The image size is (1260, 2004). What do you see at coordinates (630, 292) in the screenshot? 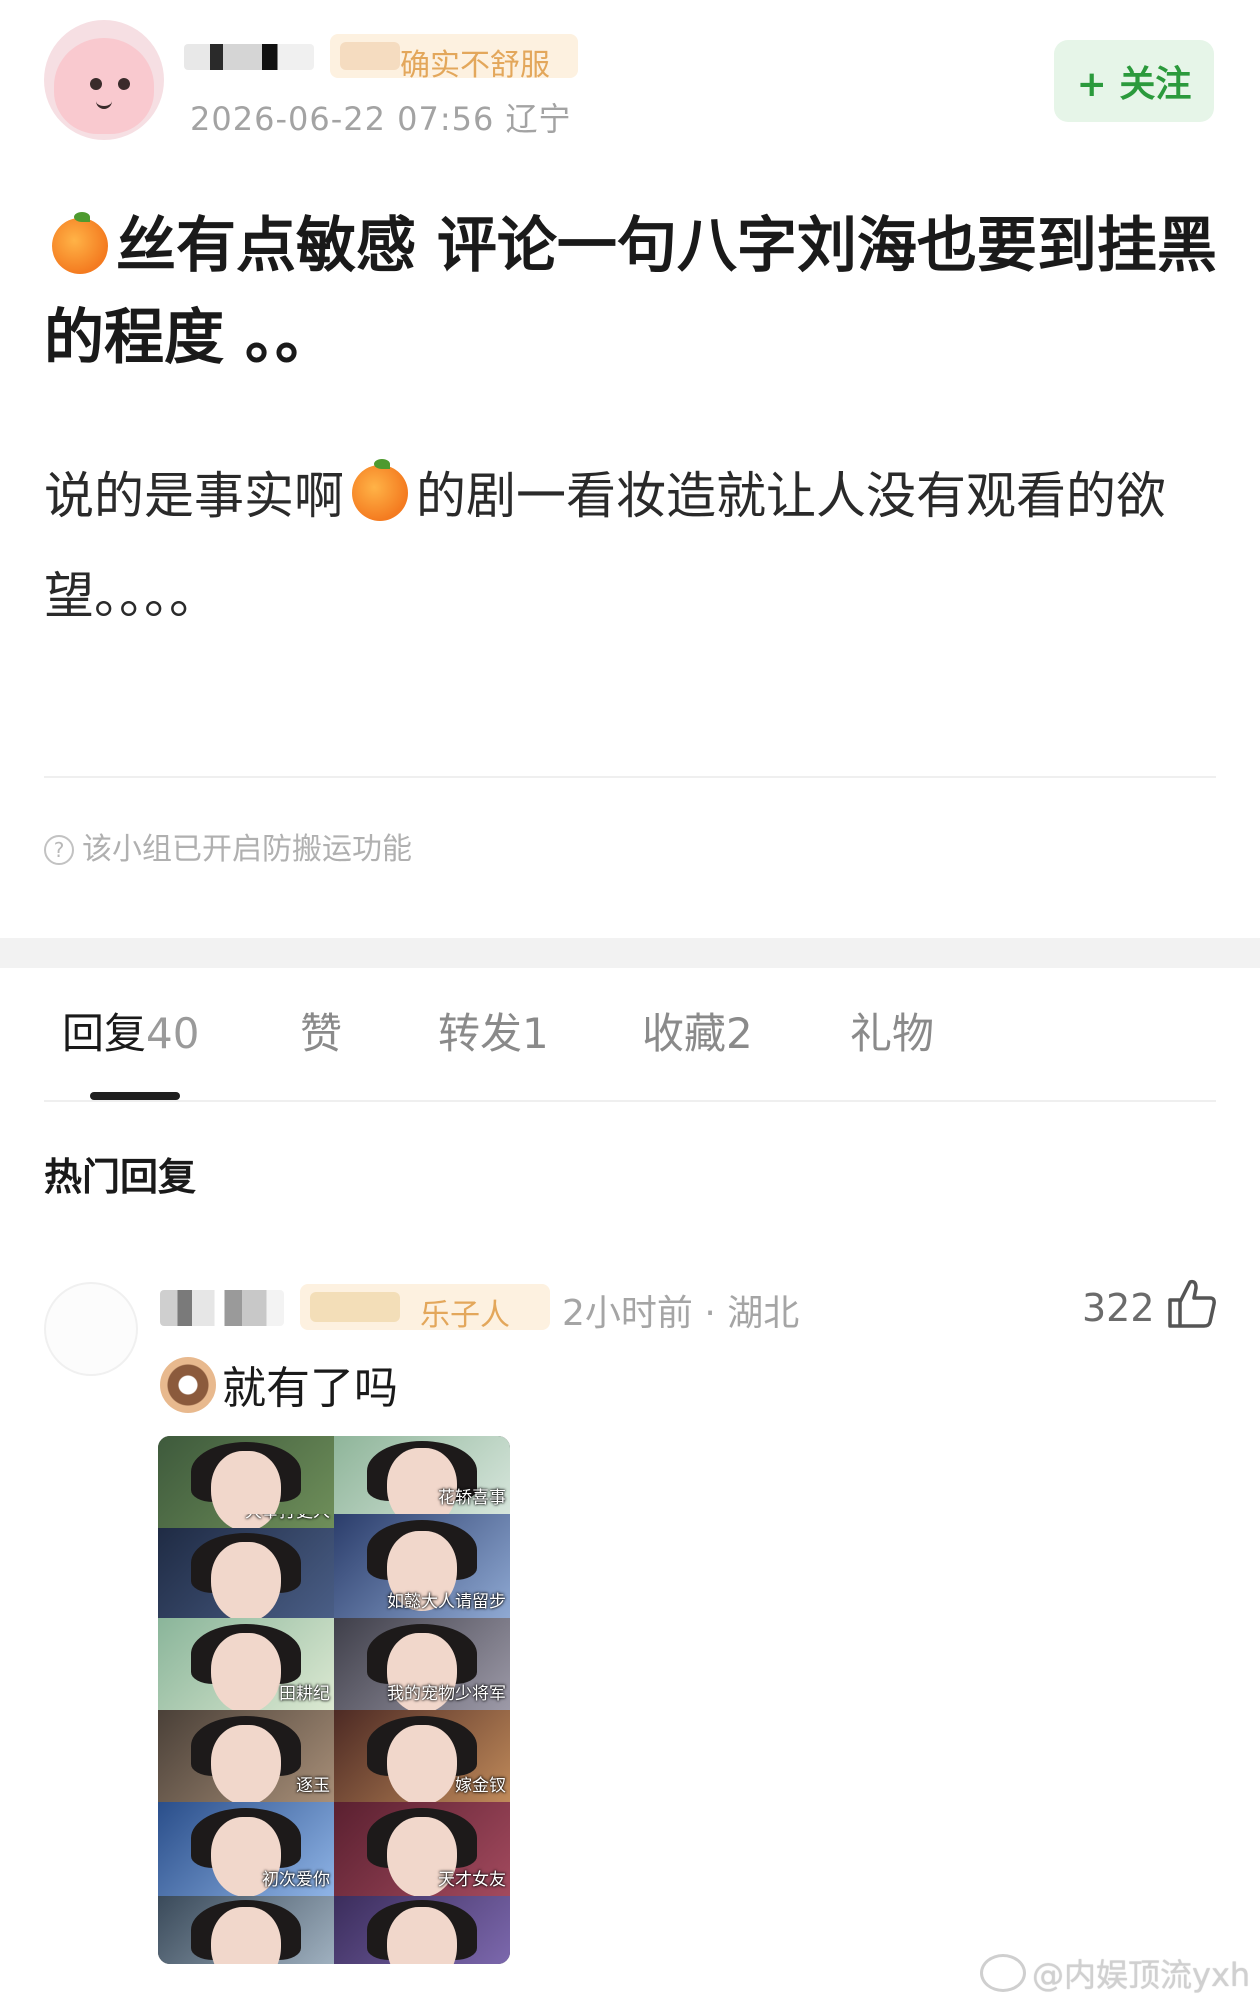
I see `post-title: 丝有点敏感 评论一句八字刘海也要到挂黑的程度 。。` at bounding box center [630, 292].